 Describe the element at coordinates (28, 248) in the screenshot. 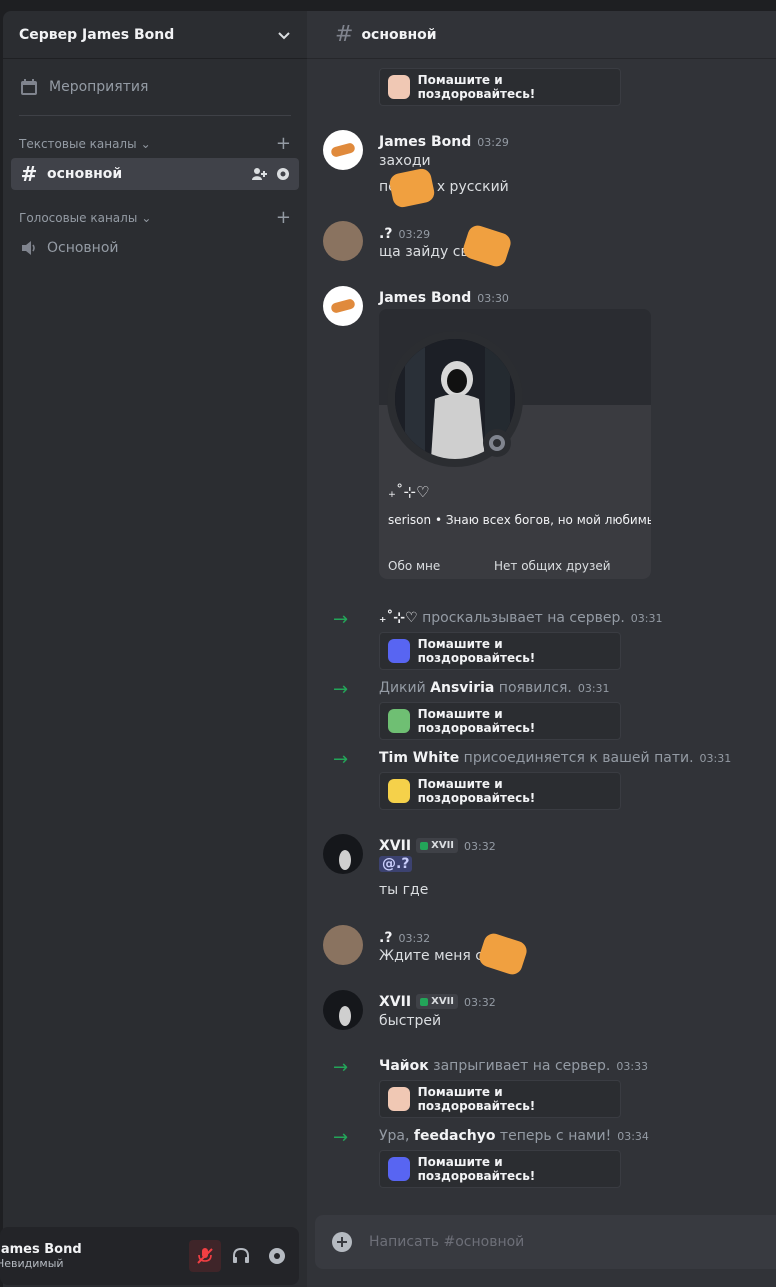

I see `speaker-icon` at that location.